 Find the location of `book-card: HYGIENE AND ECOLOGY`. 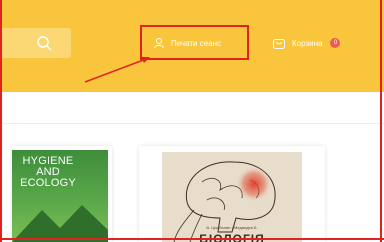

book-card: HYGIENE AND ECOLOGY is located at coordinates (62, 194).